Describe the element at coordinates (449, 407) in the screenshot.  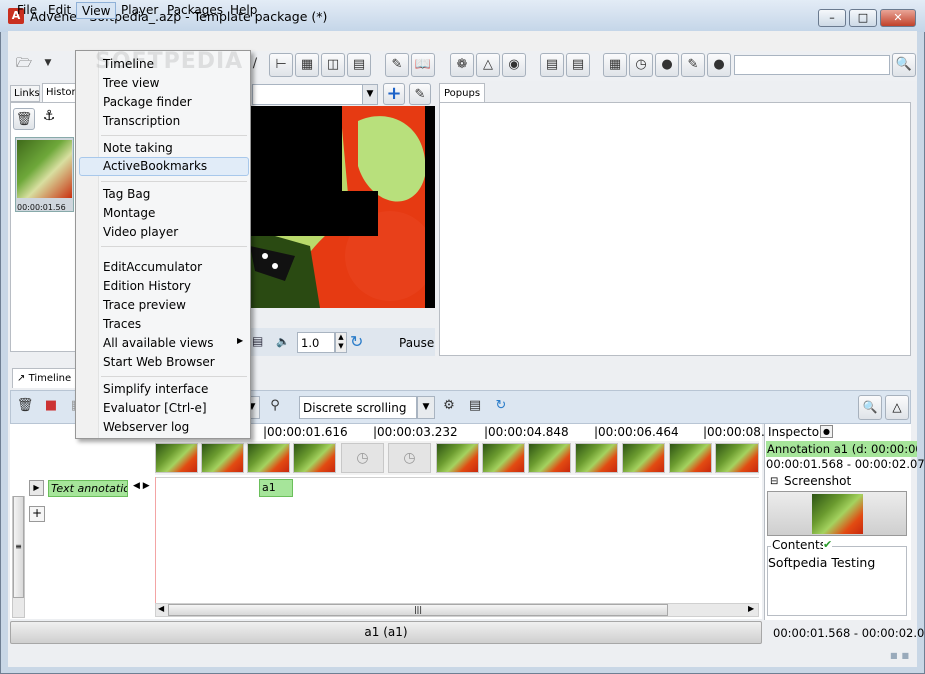
I see `tools-icon: ⚙` at that location.